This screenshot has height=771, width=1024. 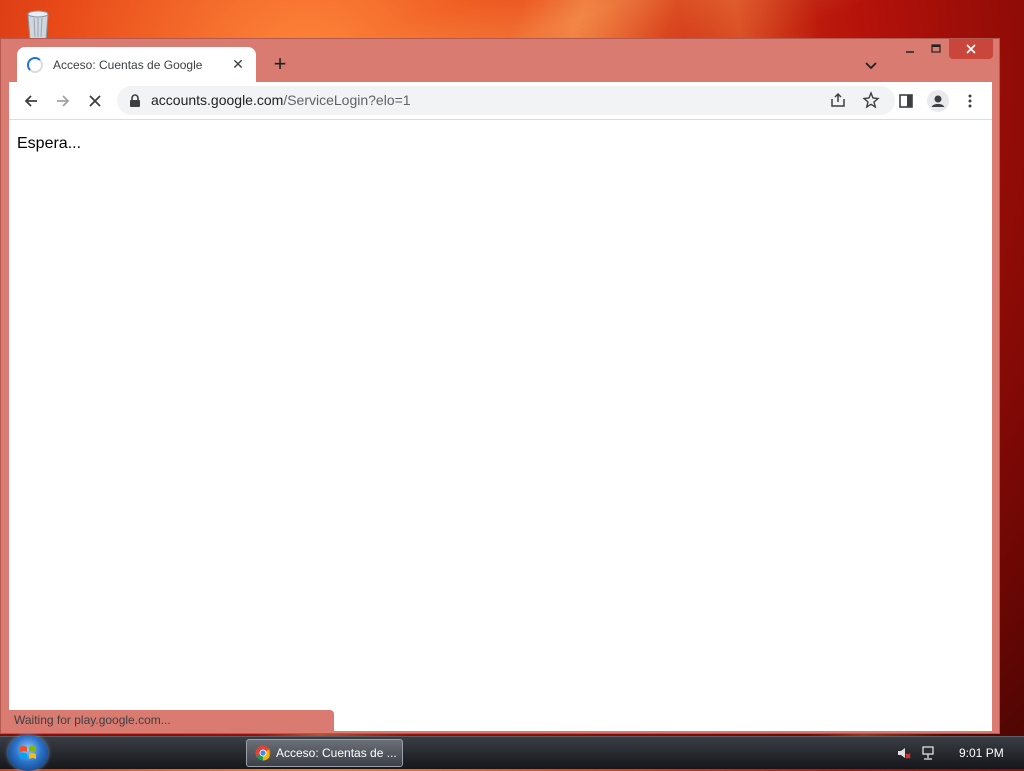 What do you see at coordinates (128, 64) in the screenshot?
I see `tab-title: Acceso: Cuentas de Google` at bounding box center [128, 64].